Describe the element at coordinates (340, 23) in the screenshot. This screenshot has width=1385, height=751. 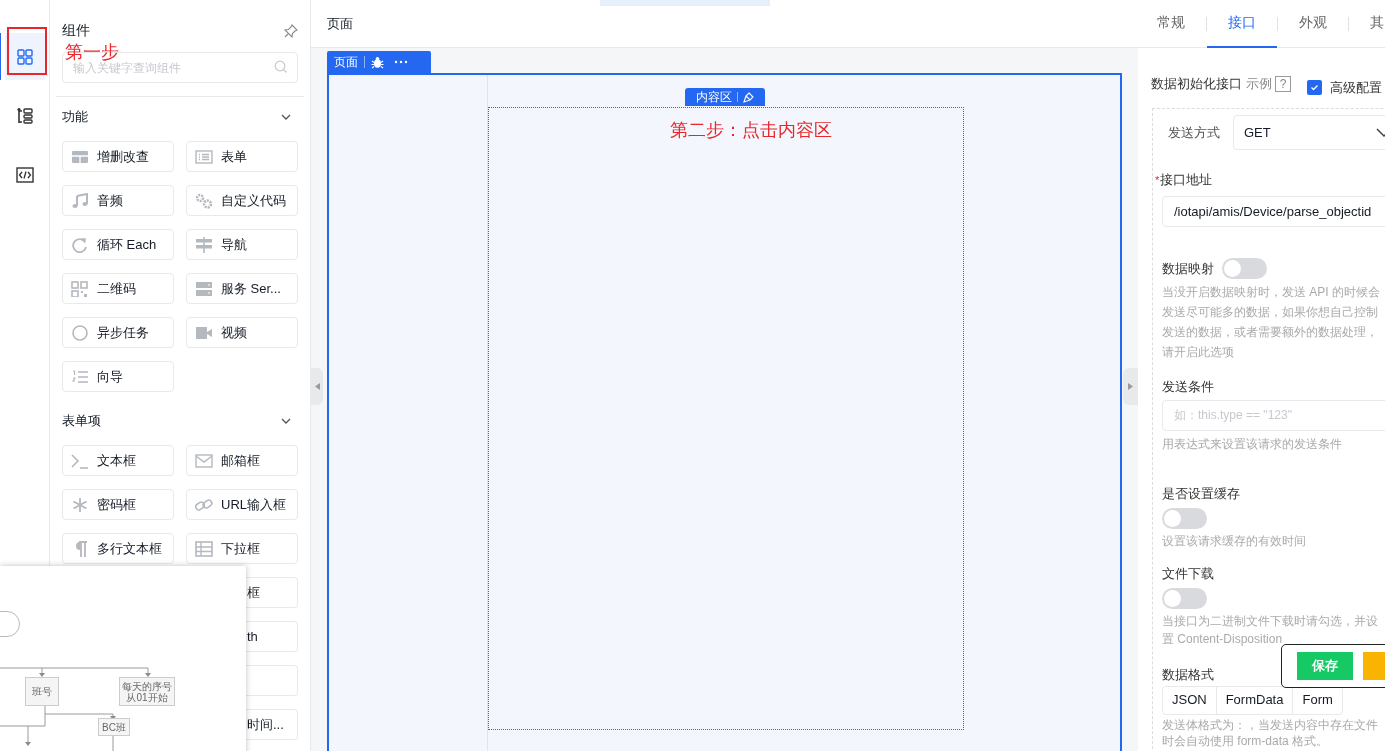
I see `page-title: 页面` at that location.